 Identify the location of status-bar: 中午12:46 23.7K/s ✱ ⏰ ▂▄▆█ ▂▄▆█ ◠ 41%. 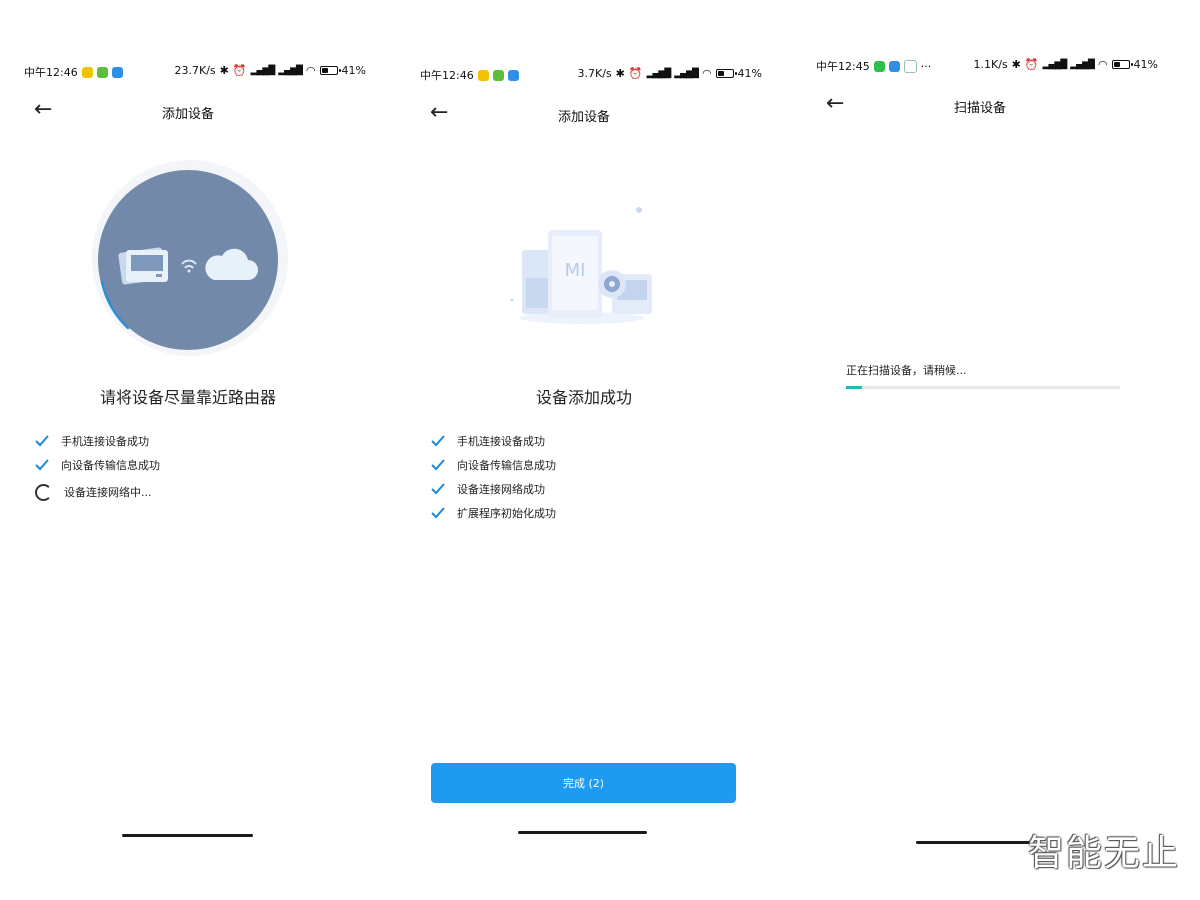
(195, 72).